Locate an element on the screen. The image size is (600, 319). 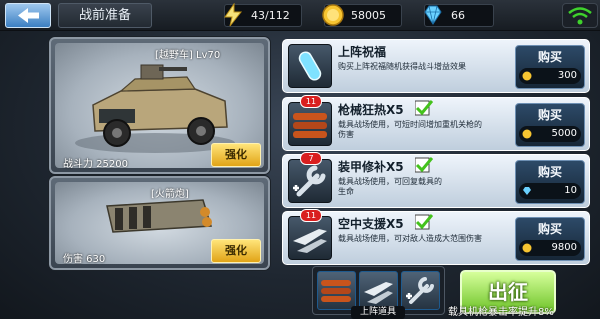
item-desc: 载具战场使用，可对敌人造成大范围伤害 is located at coordinates (410, 238).